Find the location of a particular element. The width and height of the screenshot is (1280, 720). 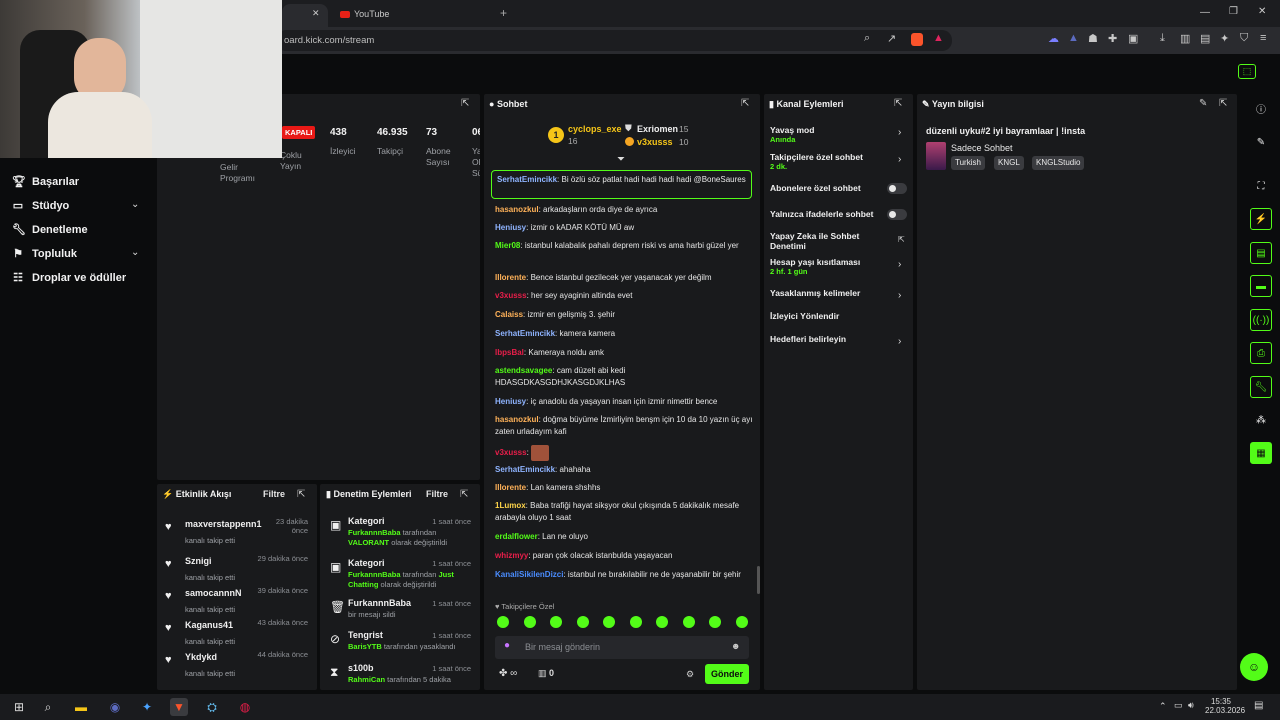

sidebar-item-achievements: 🏆︎ Başarılar is located at coordinates (45, 182).